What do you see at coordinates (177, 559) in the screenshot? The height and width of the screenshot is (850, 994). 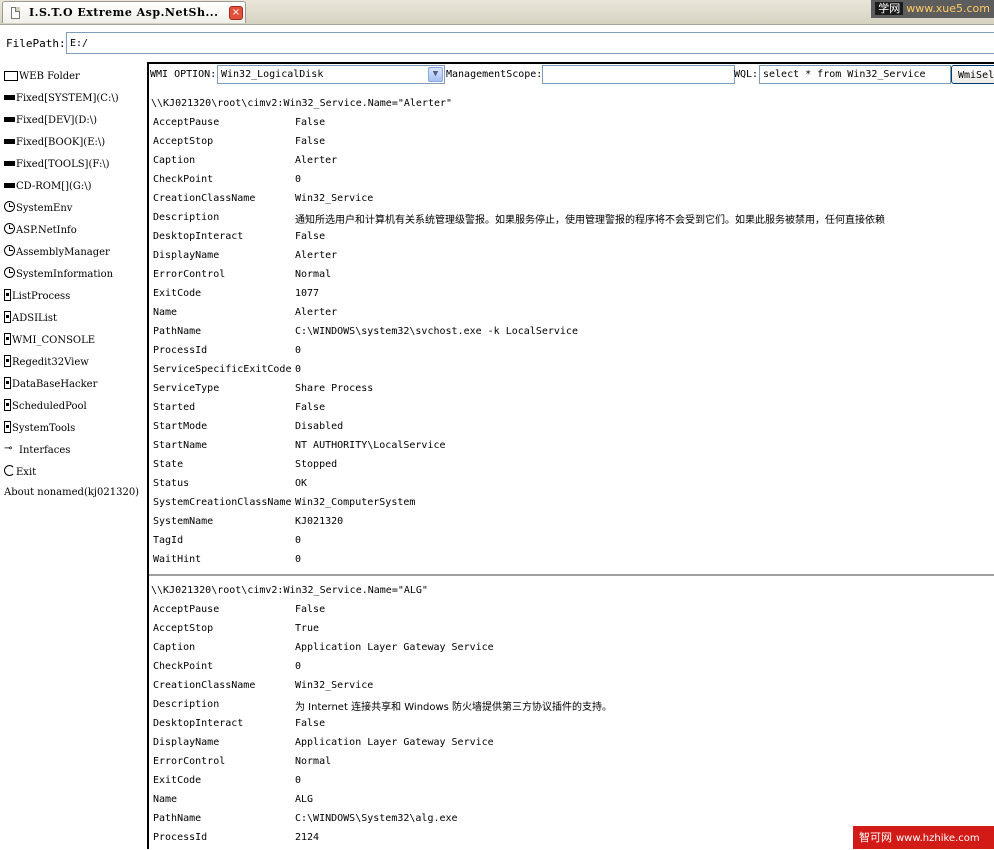 I see `property-name: WaitHint` at bounding box center [177, 559].